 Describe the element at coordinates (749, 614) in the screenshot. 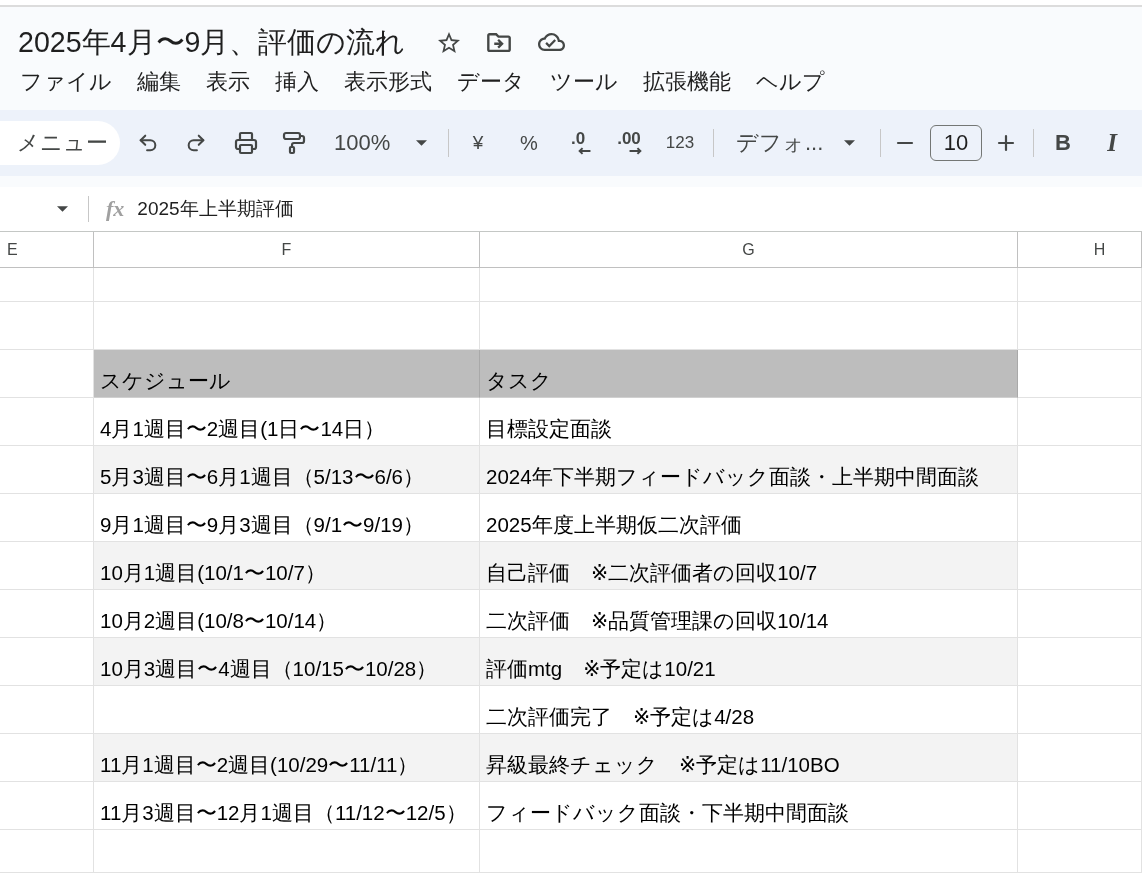

I see `table-cell: 二次評価 ※品質管理課の回収10/14` at that location.